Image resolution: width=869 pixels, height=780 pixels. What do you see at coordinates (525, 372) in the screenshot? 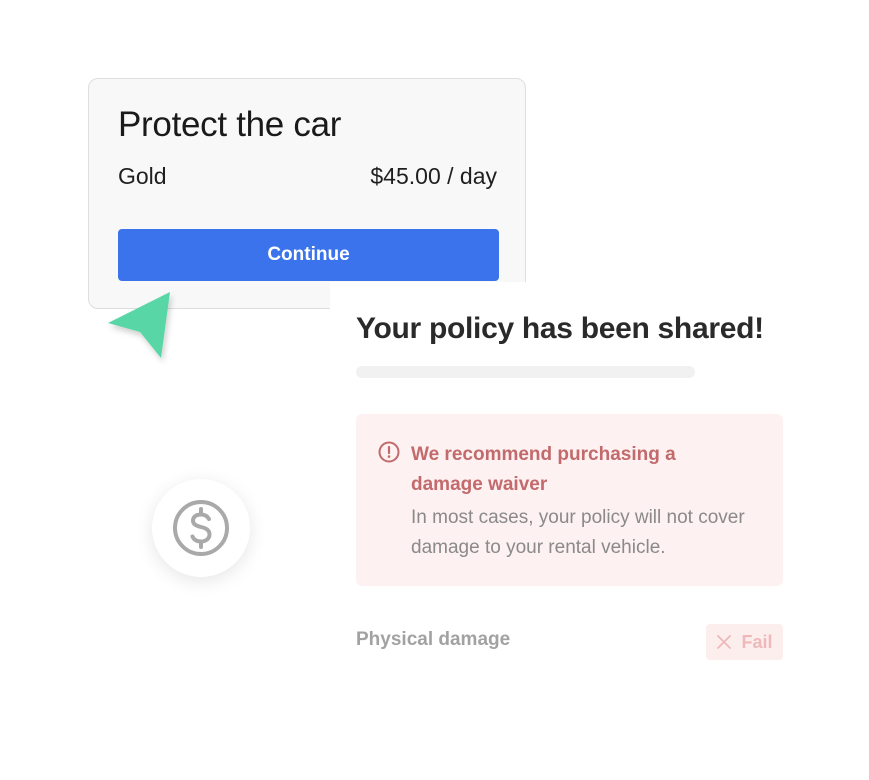
I see `placeholder-bar` at bounding box center [525, 372].